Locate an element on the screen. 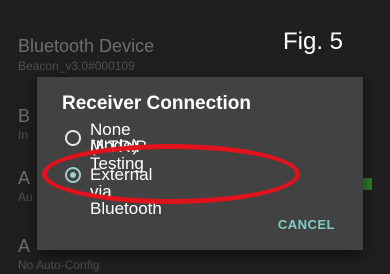  setting-title: Bluetooth Device is located at coordinates (86, 46).